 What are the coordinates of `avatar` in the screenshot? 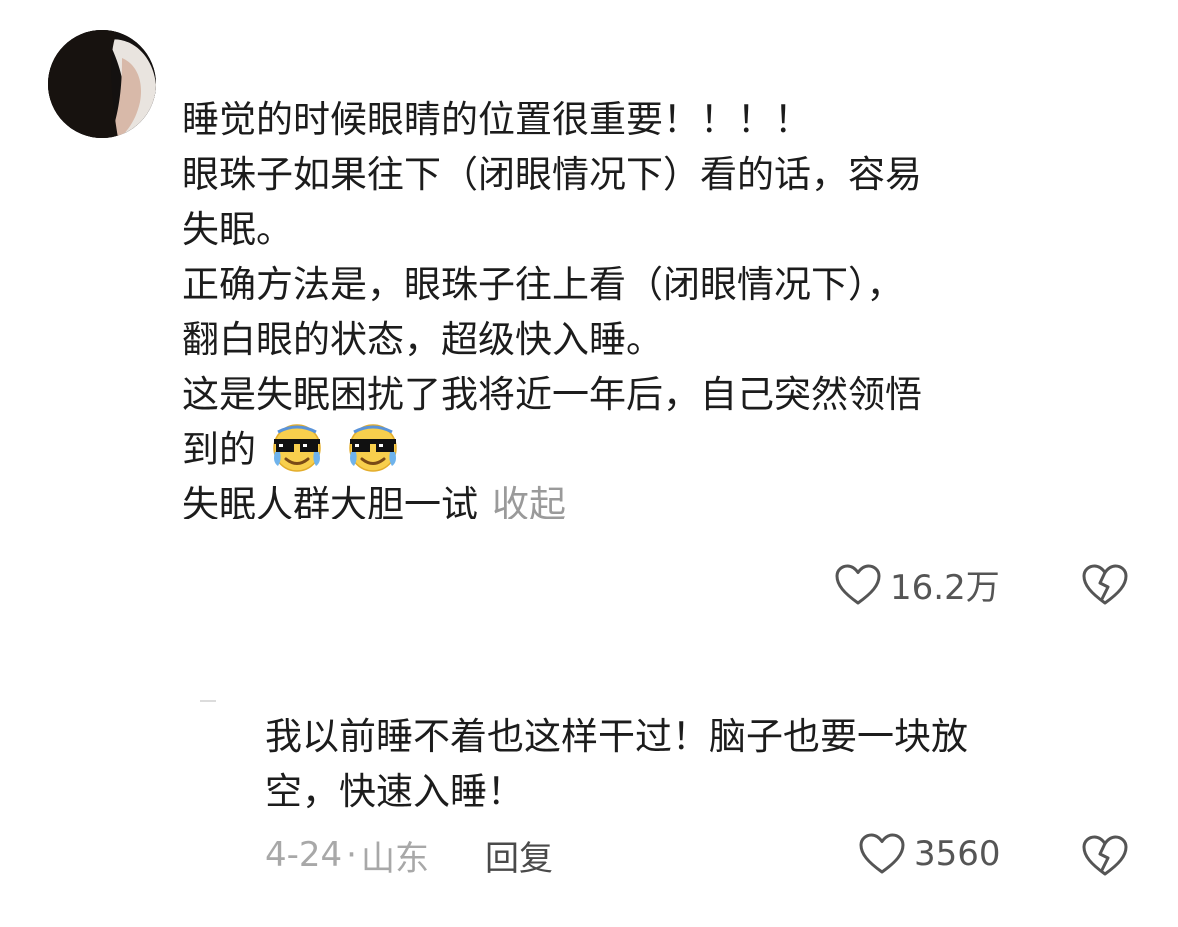 It's located at (102, 84).